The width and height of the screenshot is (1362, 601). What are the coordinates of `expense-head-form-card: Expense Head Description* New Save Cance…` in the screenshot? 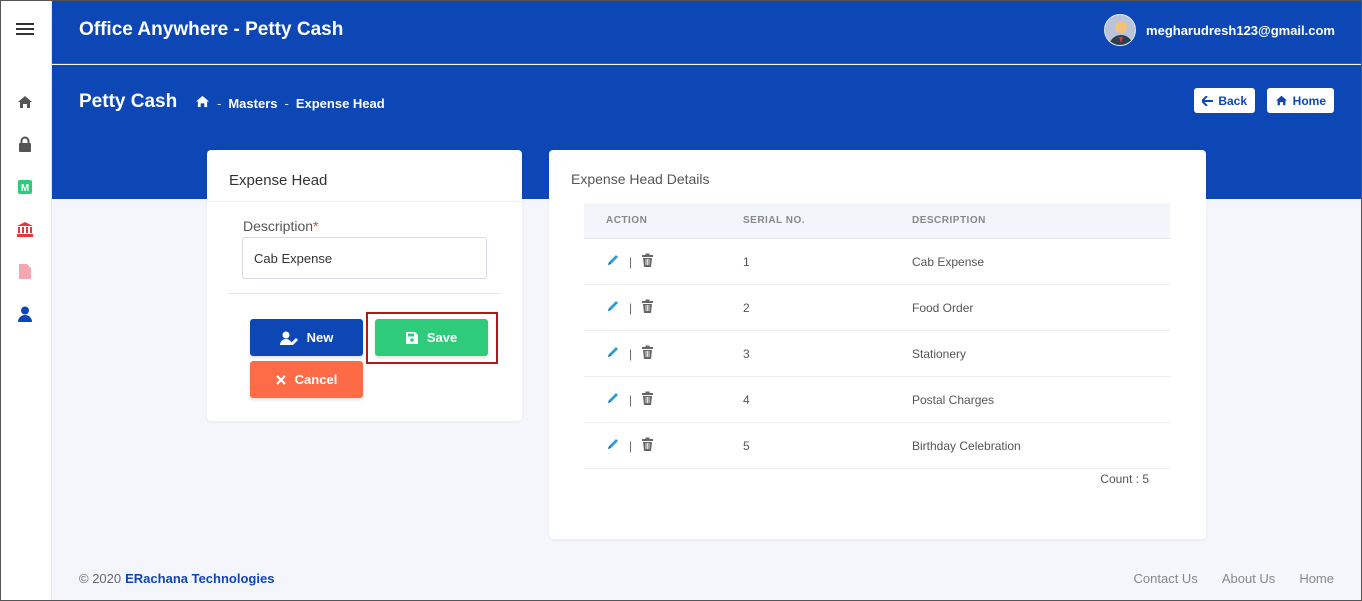 It's located at (364, 285).